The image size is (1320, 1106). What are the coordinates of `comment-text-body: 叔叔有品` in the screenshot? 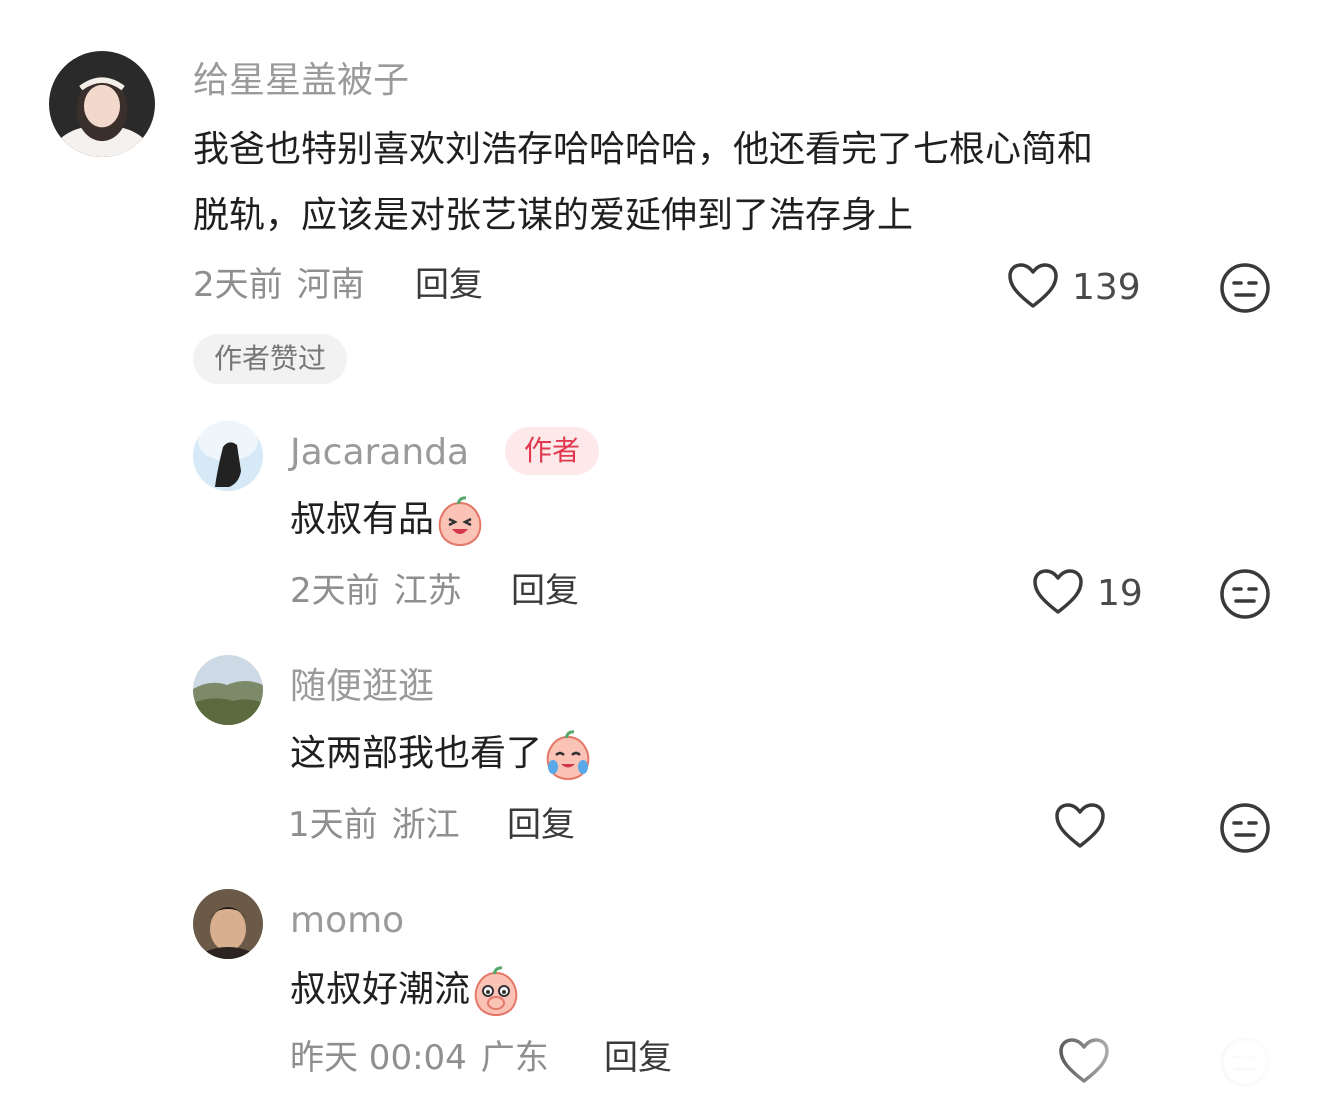 It's located at (362, 519).